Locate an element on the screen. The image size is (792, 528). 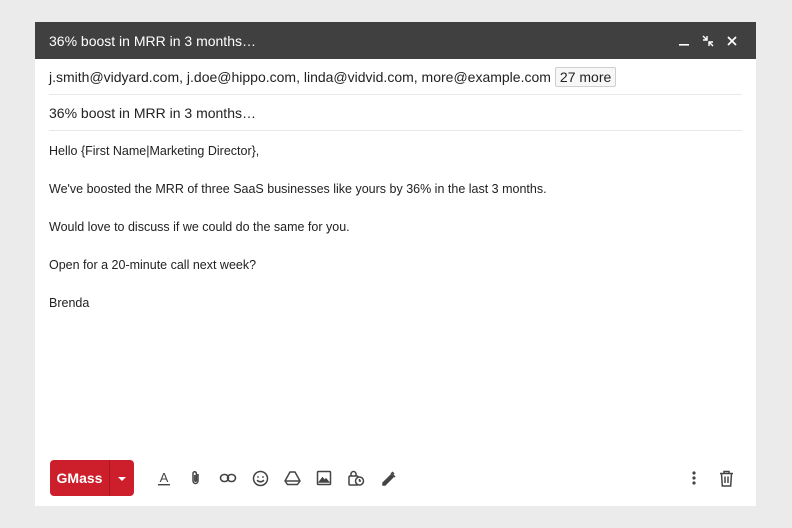
format-text-icon: A is located at coordinates (164, 478).